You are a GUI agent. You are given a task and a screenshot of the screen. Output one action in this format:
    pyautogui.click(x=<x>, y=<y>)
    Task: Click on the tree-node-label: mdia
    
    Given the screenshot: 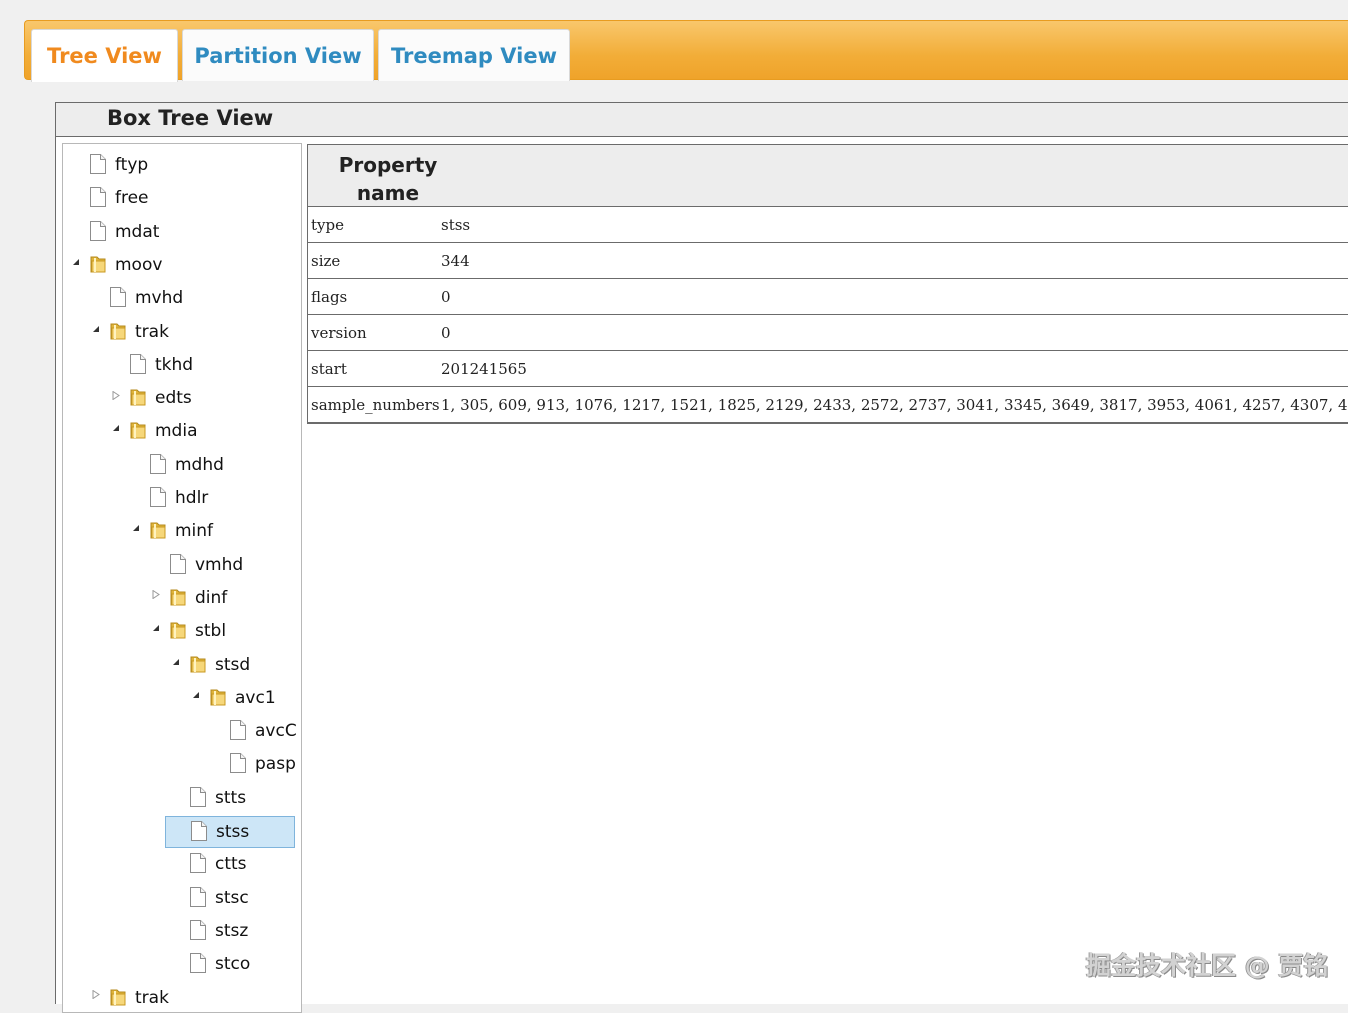 What is the action you would take?
    pyautogui.click(x=176, y=431)
    